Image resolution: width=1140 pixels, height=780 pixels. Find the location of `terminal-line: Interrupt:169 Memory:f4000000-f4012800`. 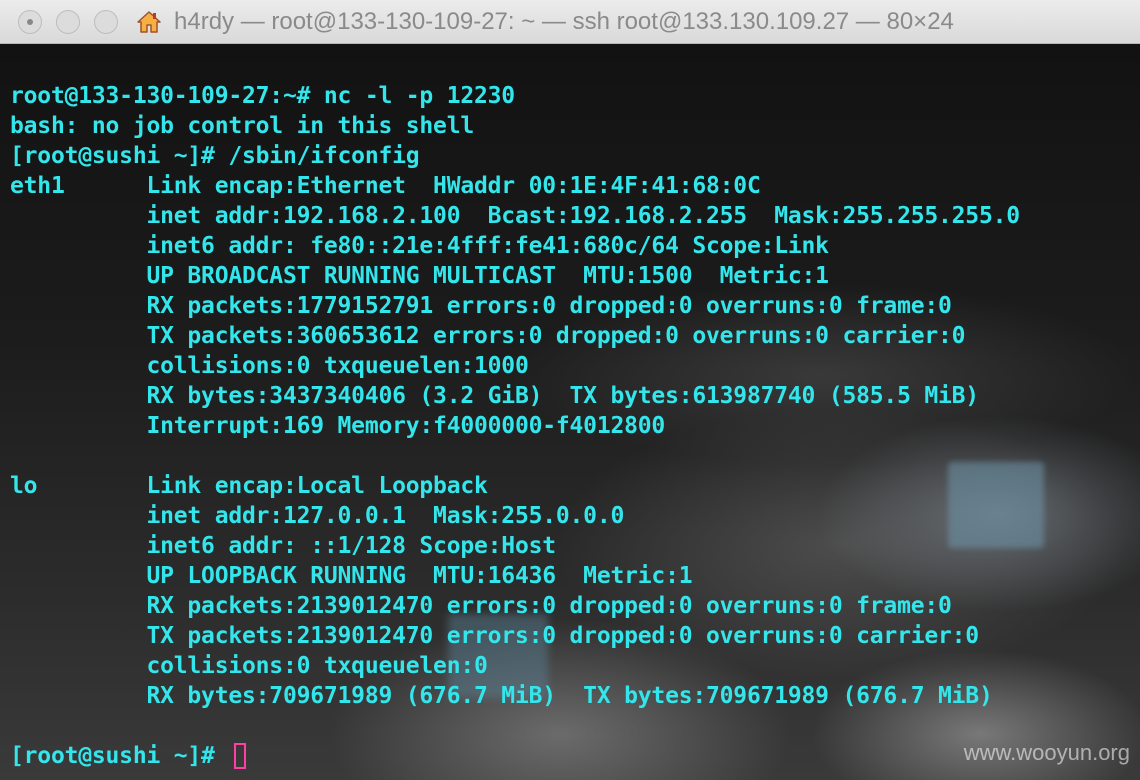

terminal-line: Interrupt:169 Memory:f4000000-f4012800 is located at coordinates (338, 426).